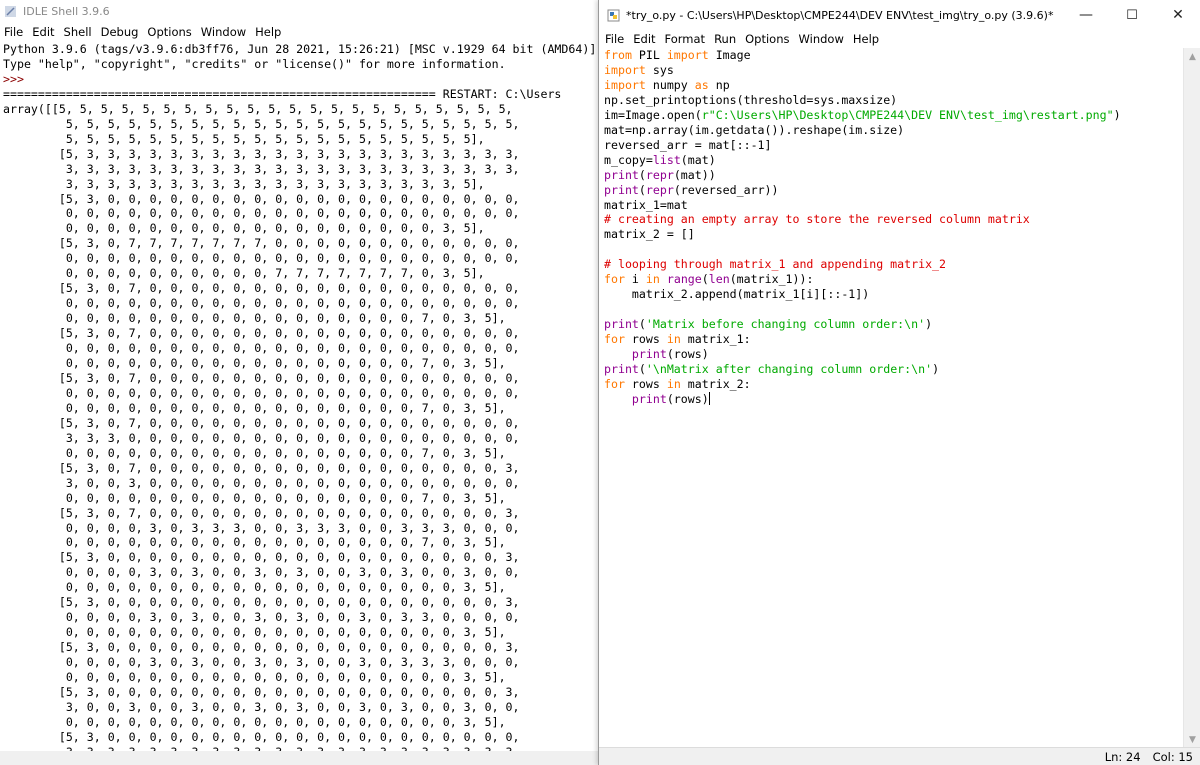  What do you see at coordinates (715, 339) in the screenshot?
I see `code-token: matrix_1:` at bounding box center [715, 339].